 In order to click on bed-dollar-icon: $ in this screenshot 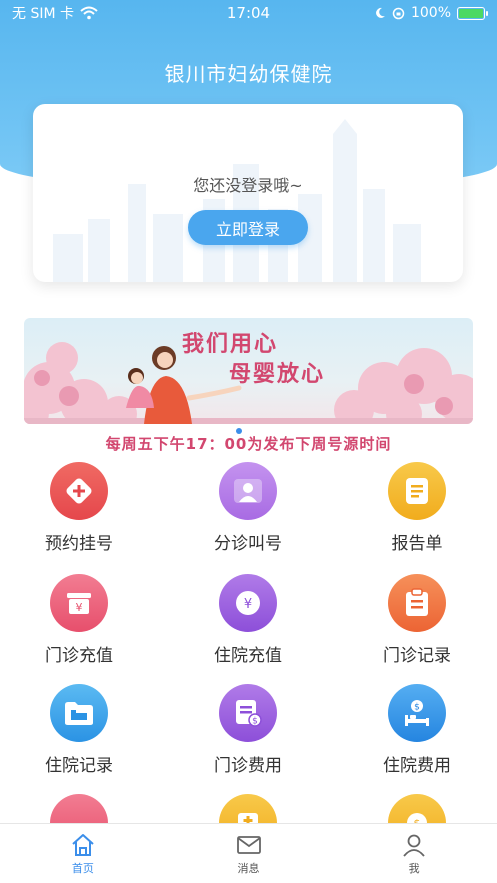, I will do `click(417, 713)`.